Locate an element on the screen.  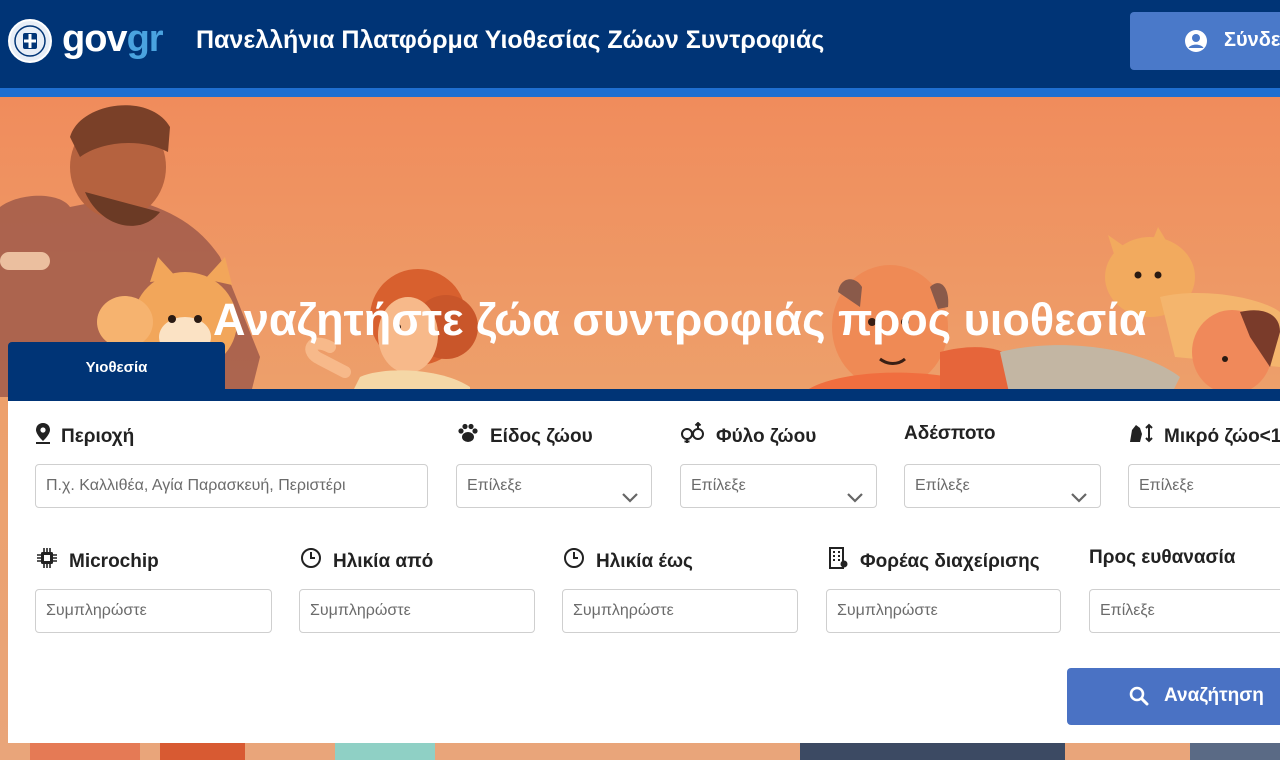
area-label-text: Περιοχή is located at coordinates (98, 436).